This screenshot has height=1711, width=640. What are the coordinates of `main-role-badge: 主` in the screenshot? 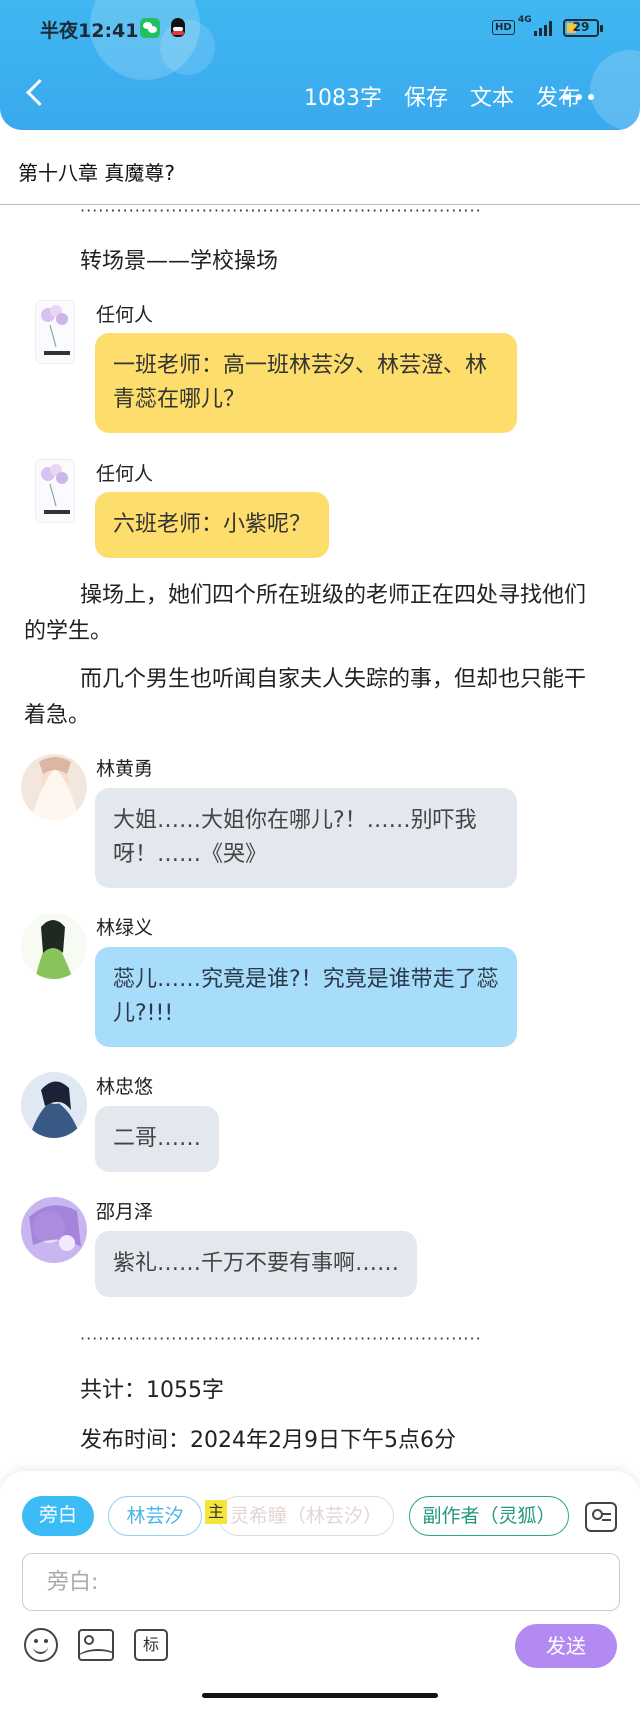 It's located at (216, 1512).